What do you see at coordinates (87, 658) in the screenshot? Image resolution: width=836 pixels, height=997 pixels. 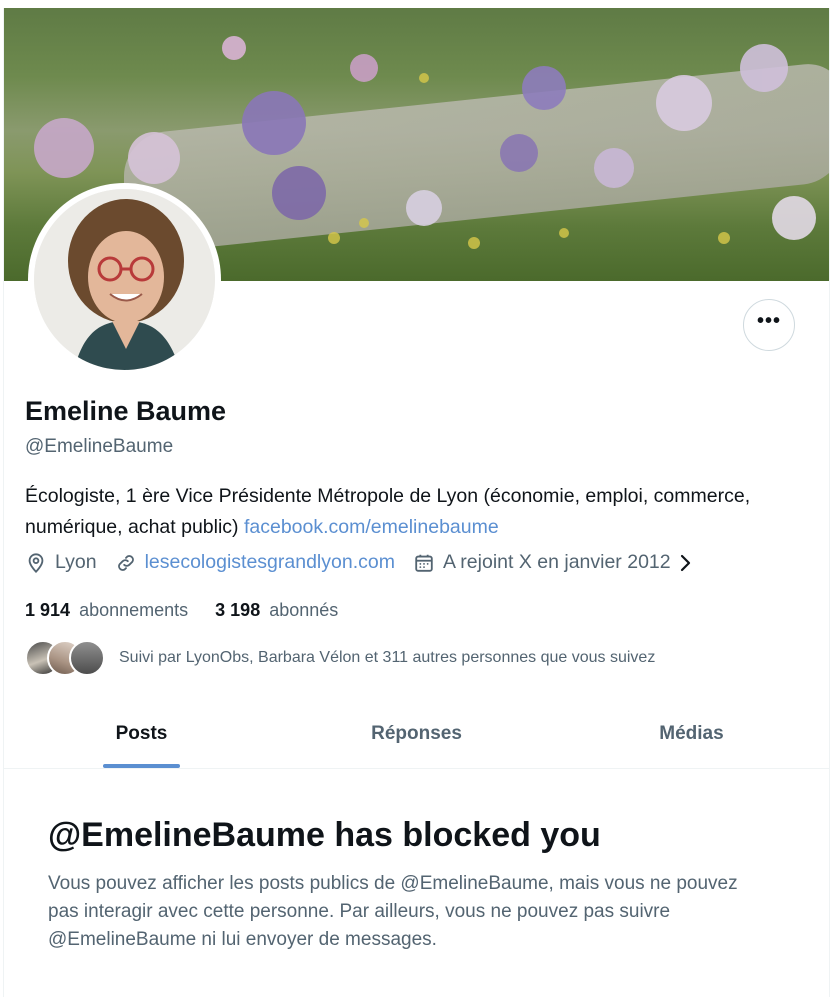 I see `follower-avatar` at bounding box center [87, 658].